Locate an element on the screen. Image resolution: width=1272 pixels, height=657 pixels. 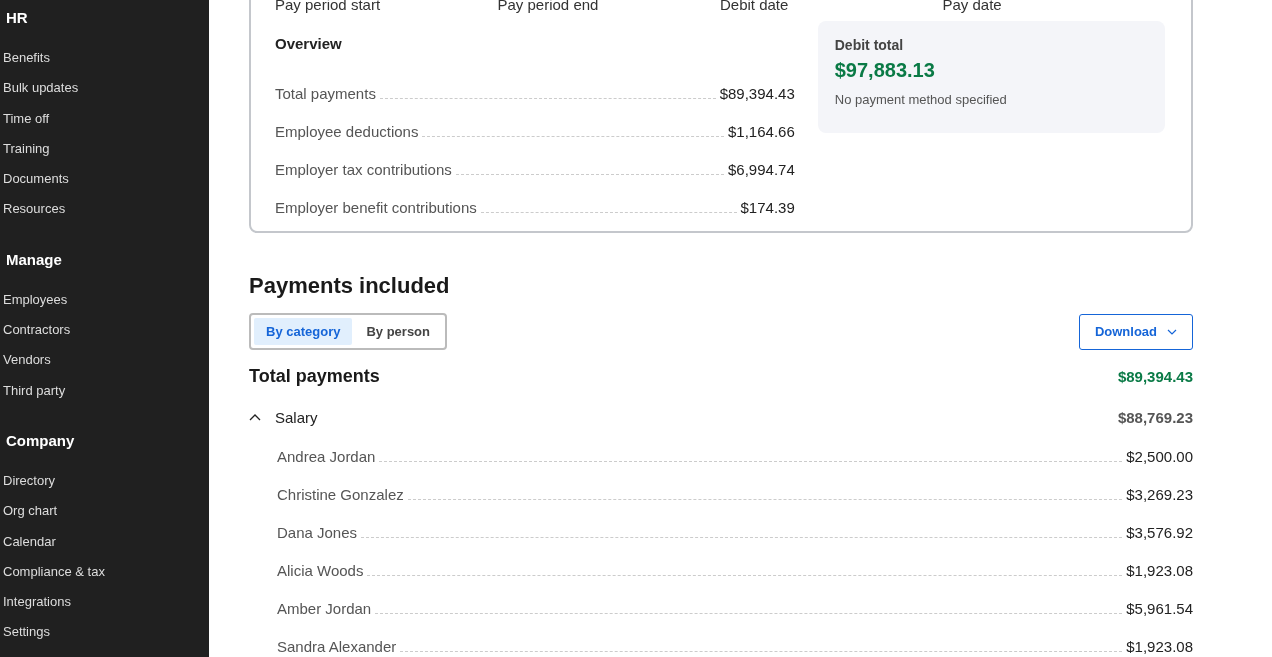
view-tab: By category is located at coordinates (303, 331).